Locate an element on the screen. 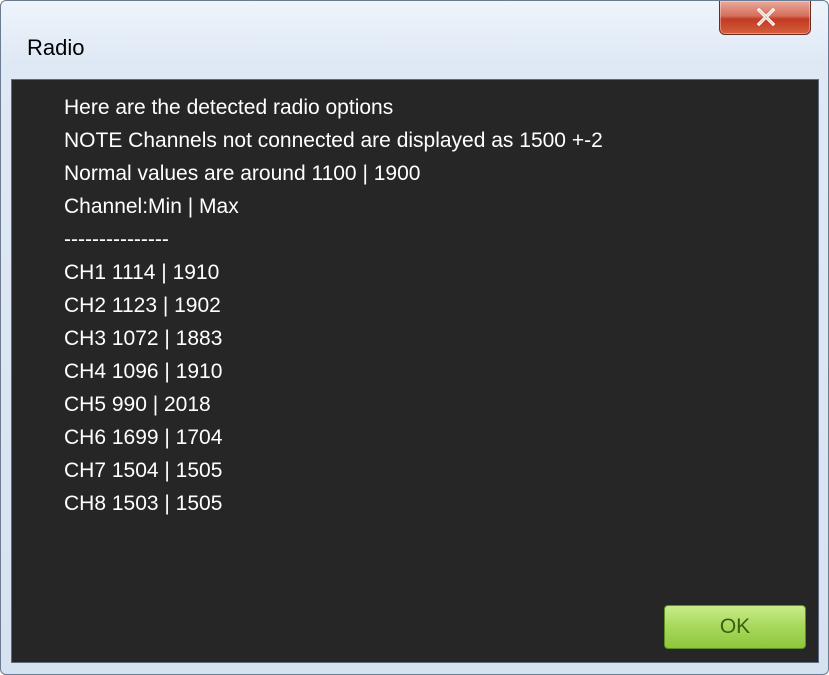  channel-line: CH3 1072 | 1883 is located at coordinates (143, 338).